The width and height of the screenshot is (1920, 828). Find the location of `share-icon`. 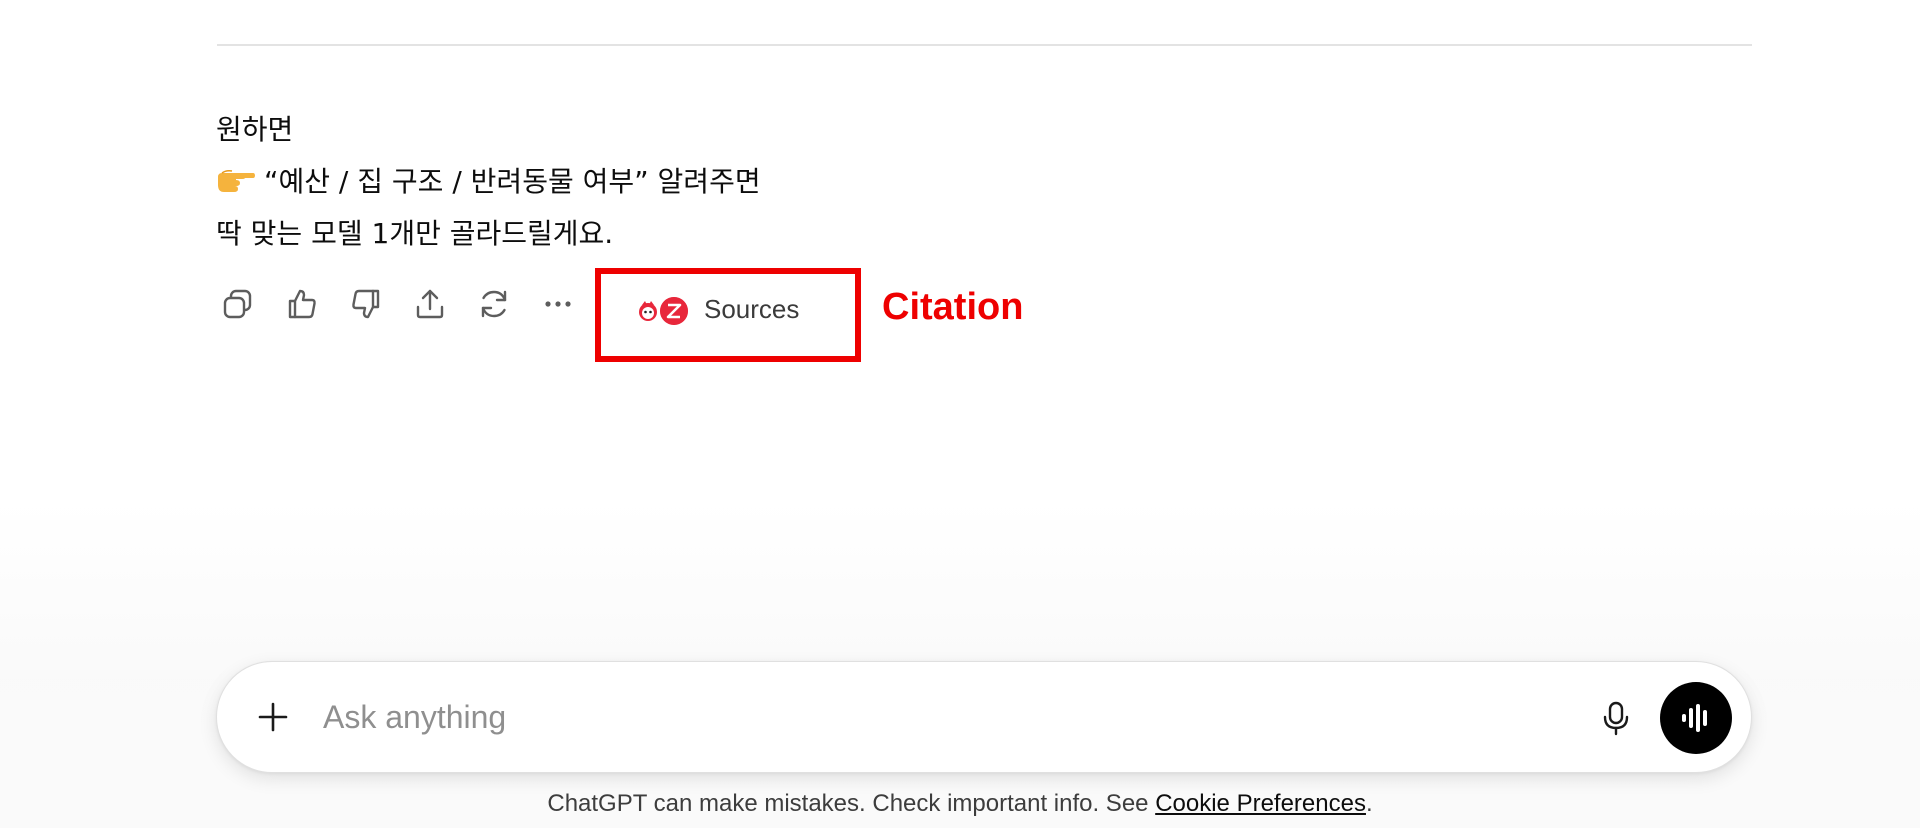

share-icon is located at coordinates (430, 304).